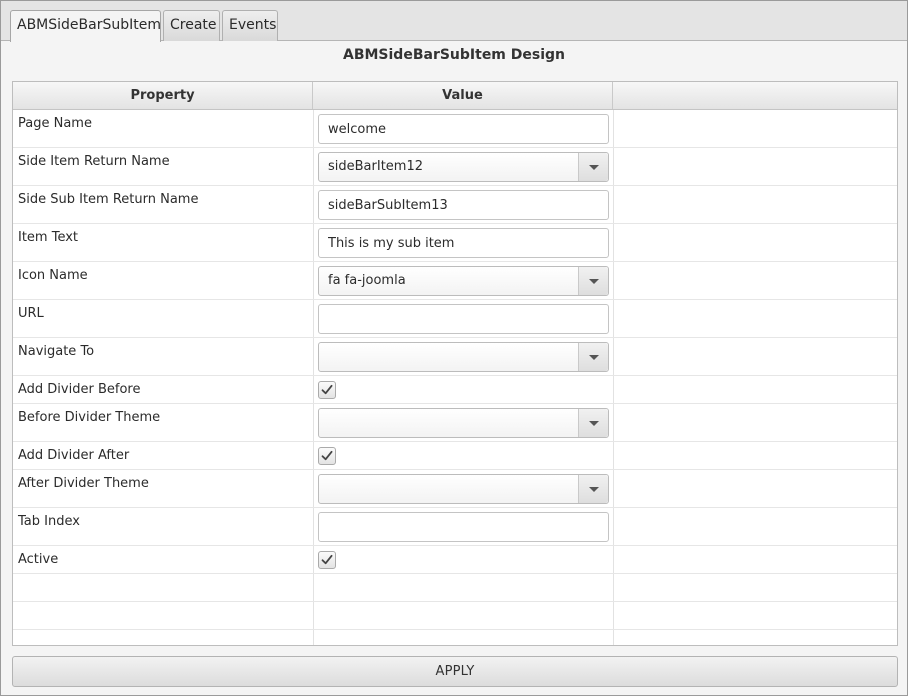 The height and width of the screenshot is (696, 908). I want to click on table-row: Navigate To, so click(455, 357).